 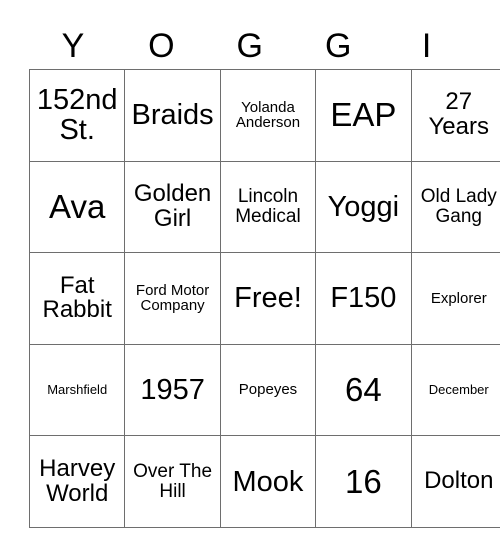 I want to click on bingo-cell: 64, so click(x=363, y=390).